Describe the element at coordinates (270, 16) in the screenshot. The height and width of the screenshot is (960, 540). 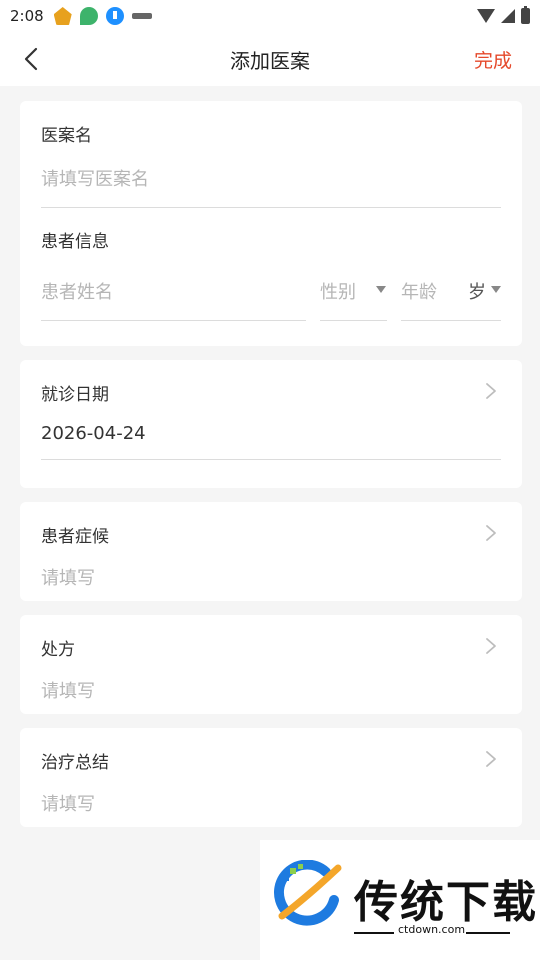
I see `status-bar: 2:08` at that location.